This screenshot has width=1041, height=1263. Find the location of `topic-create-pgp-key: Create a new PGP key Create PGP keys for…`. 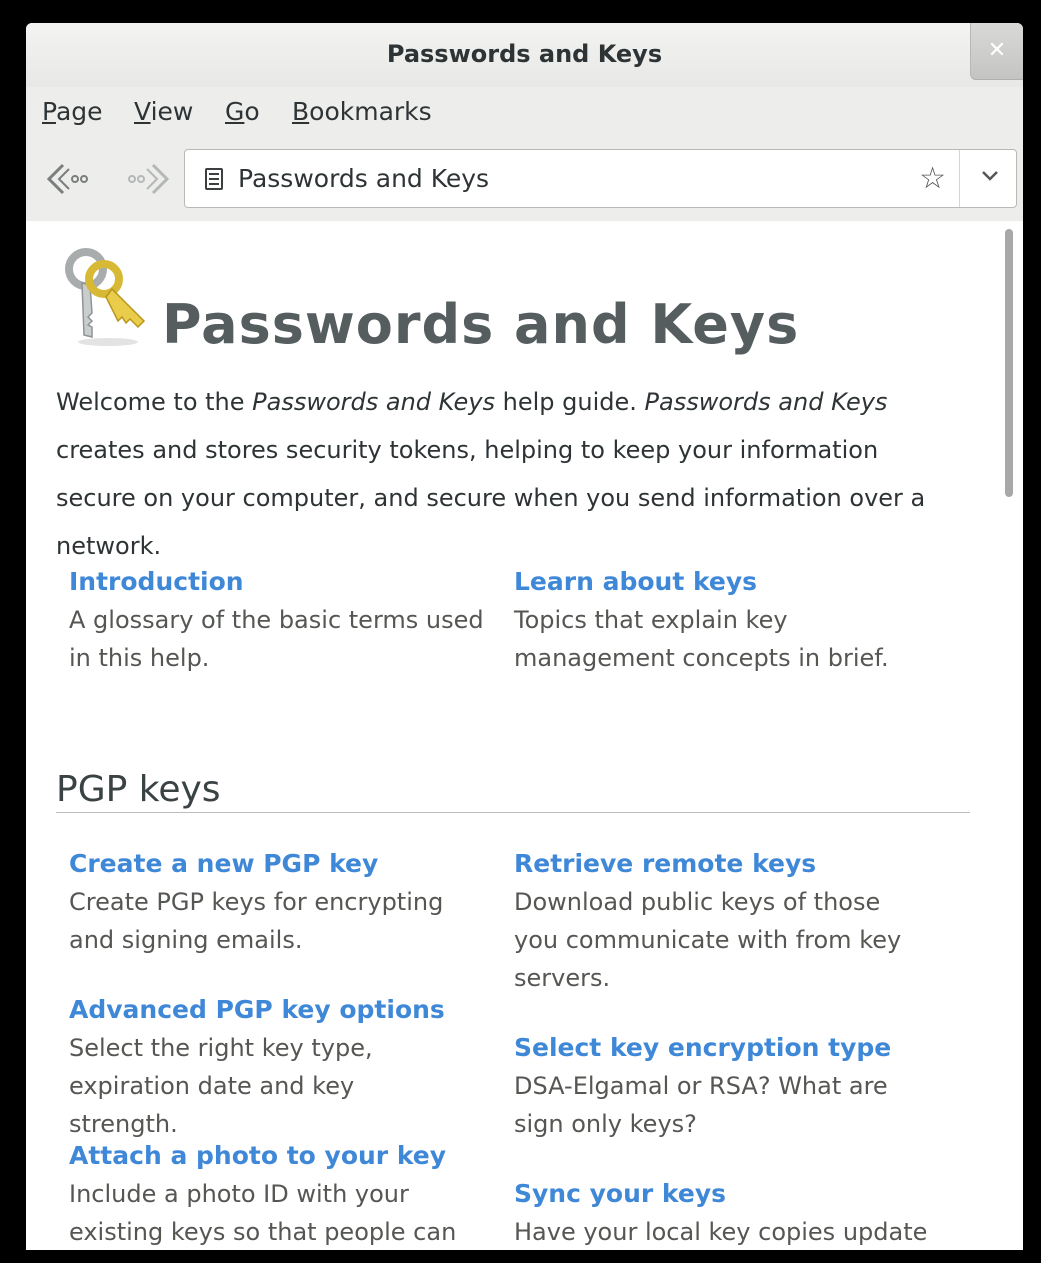

topic-create-pgp-key: Create a new PGP key Create PGP keys for… is located at coordinates (269, 902).